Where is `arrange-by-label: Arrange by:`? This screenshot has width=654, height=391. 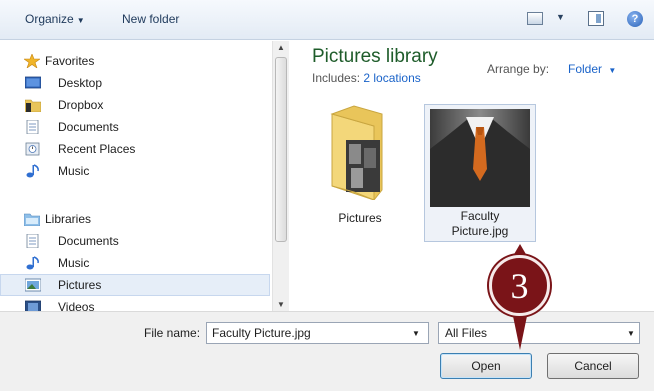 arrange-by-label: Arrange by: is located at coordinates (518, 69).